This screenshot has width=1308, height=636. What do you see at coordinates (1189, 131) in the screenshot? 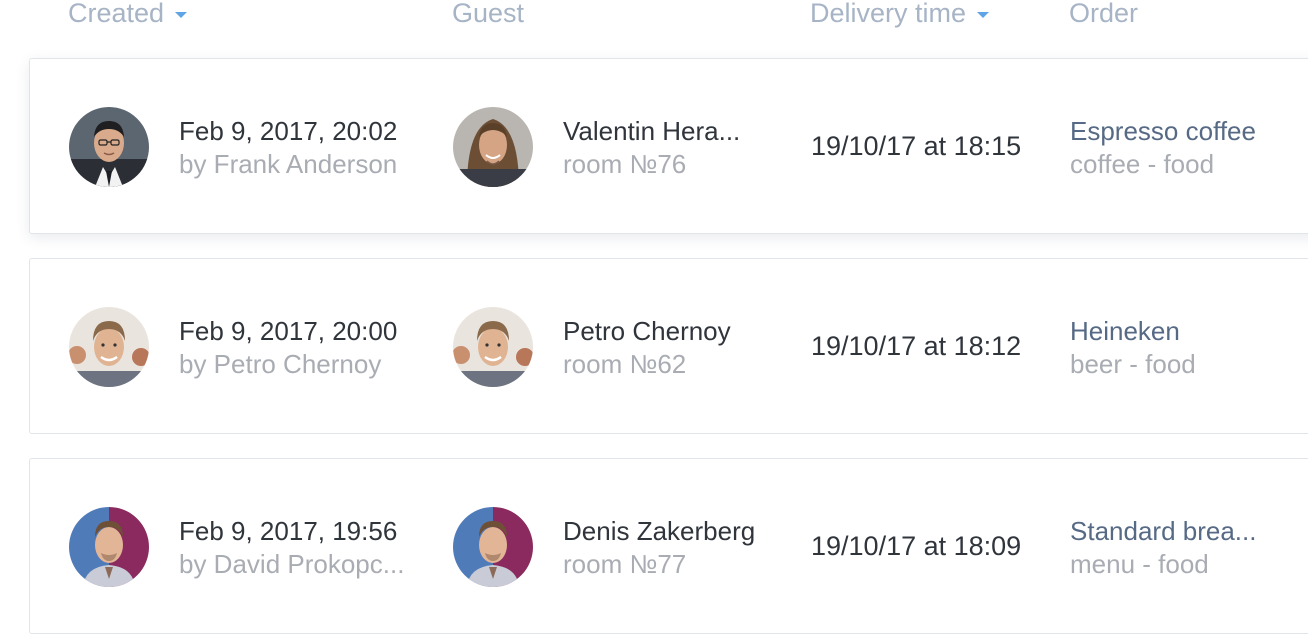
I see `order-item-link: Espresso coffee` at bounding box center [1189, 131].